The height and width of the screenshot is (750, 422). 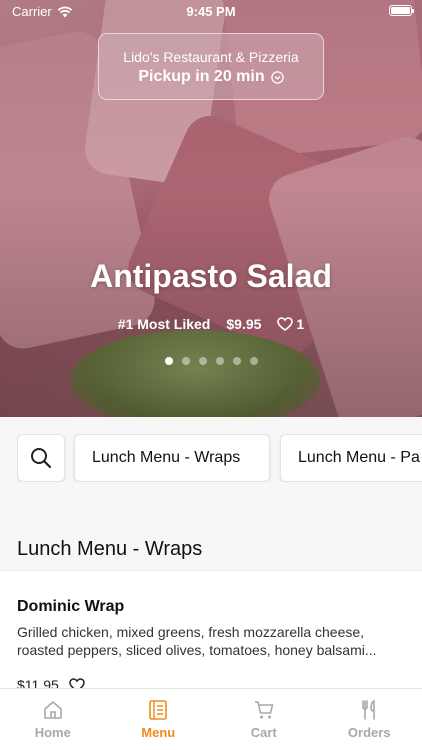 What do you see at coordinates (211, 276) in the screenshot?
I see `featured-item-title: Antipasto Salad` at bounding box center [211, 276].